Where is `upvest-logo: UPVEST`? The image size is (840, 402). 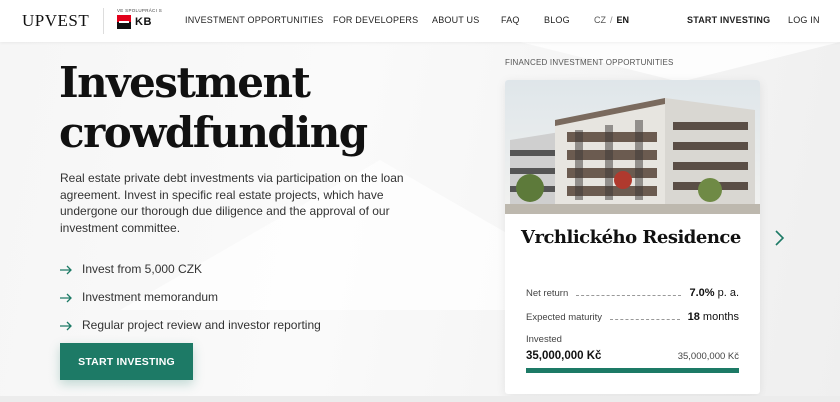 upvest-logo: UPVEST is located at coordinates (55, 21).